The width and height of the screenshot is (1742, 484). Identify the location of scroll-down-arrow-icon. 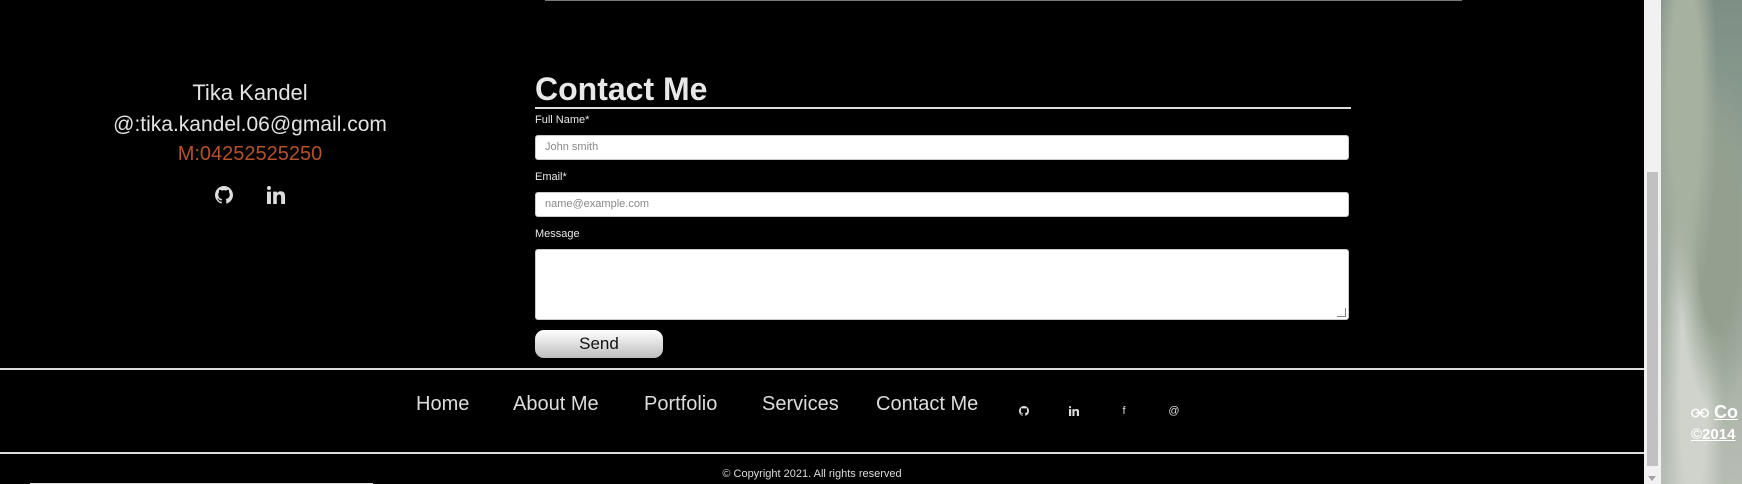
(1652, 478).